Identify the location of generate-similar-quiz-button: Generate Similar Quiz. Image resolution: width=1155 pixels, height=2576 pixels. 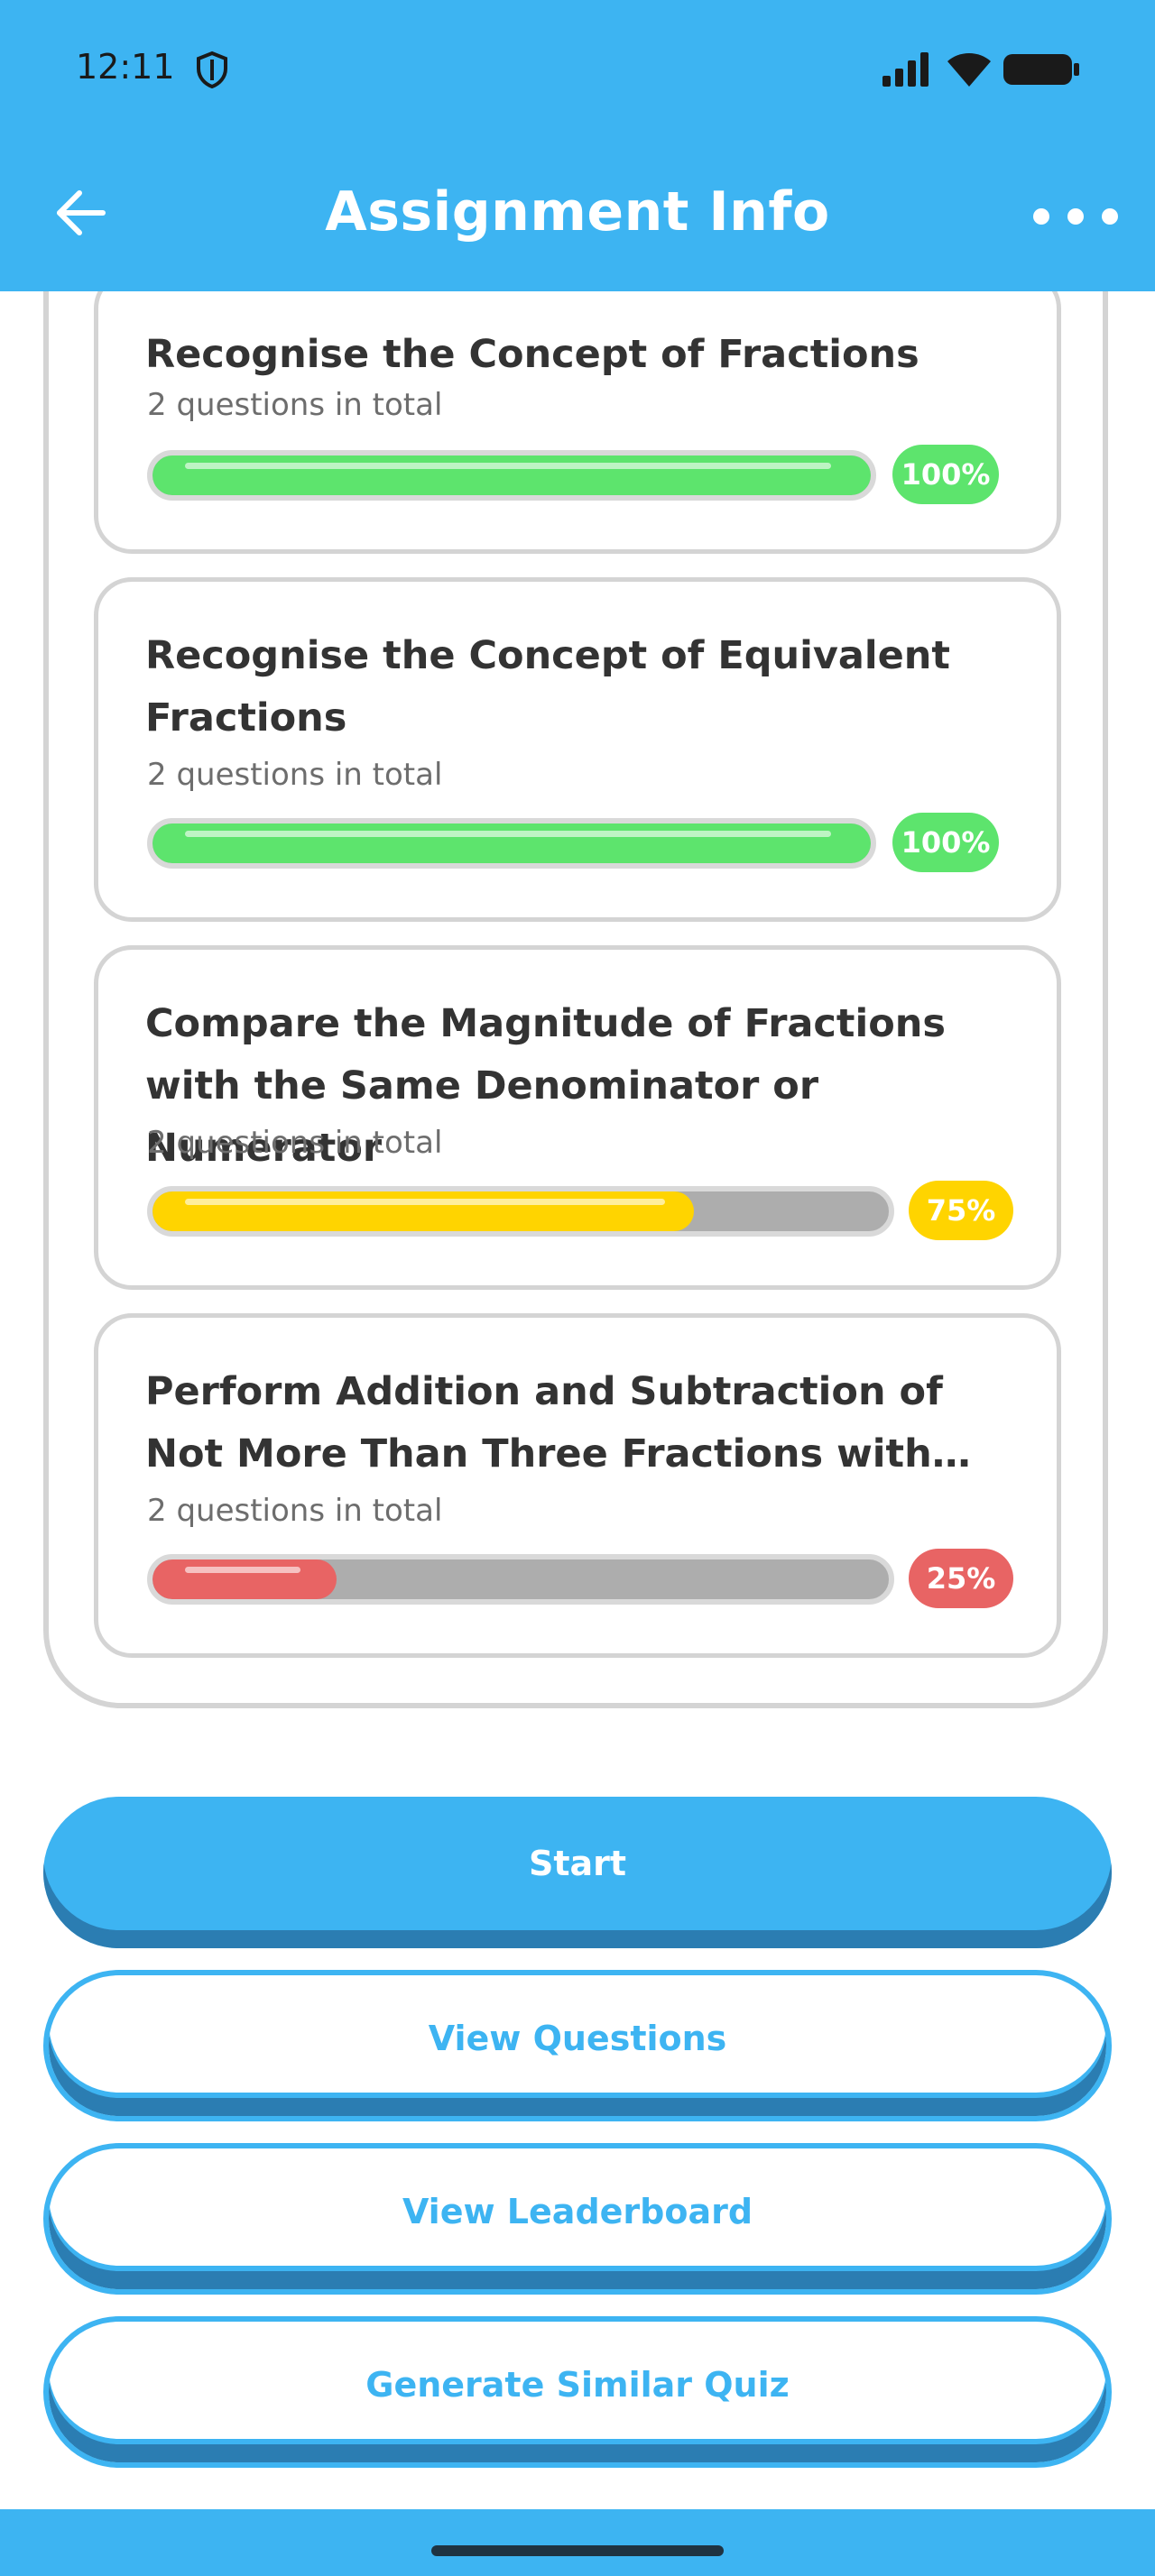
(577, 2392).